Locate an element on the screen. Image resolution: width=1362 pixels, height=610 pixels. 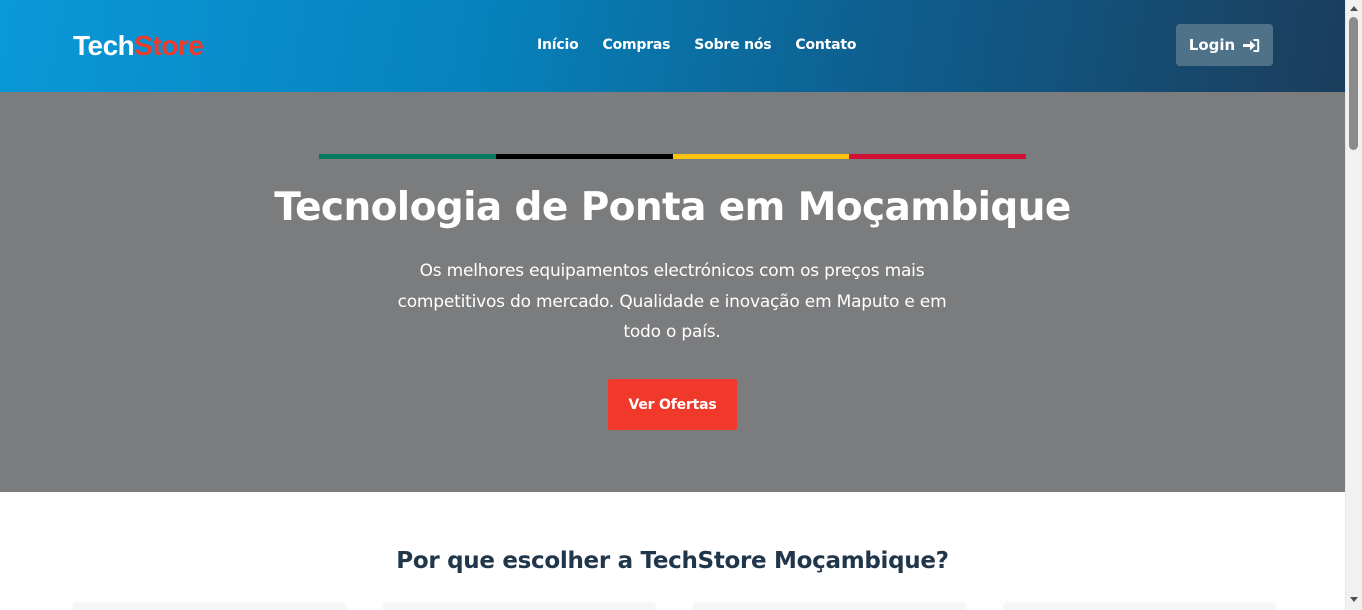
flag-stripe-green is located at coordinates (407, 156).